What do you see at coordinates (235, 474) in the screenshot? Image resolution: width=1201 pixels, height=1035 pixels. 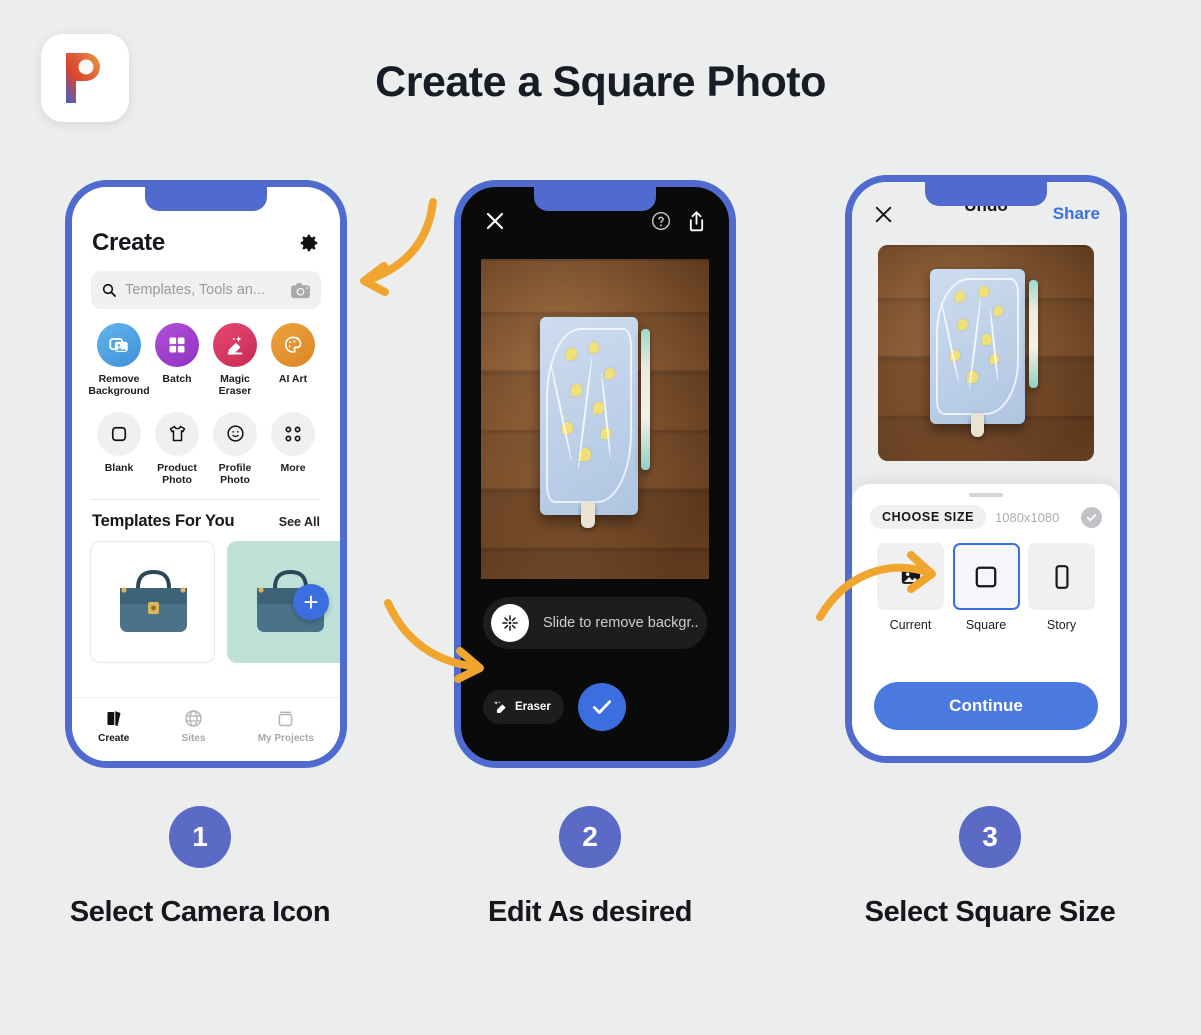 I see `tool-label: Profile Photo` at bounding box center [235, 474].